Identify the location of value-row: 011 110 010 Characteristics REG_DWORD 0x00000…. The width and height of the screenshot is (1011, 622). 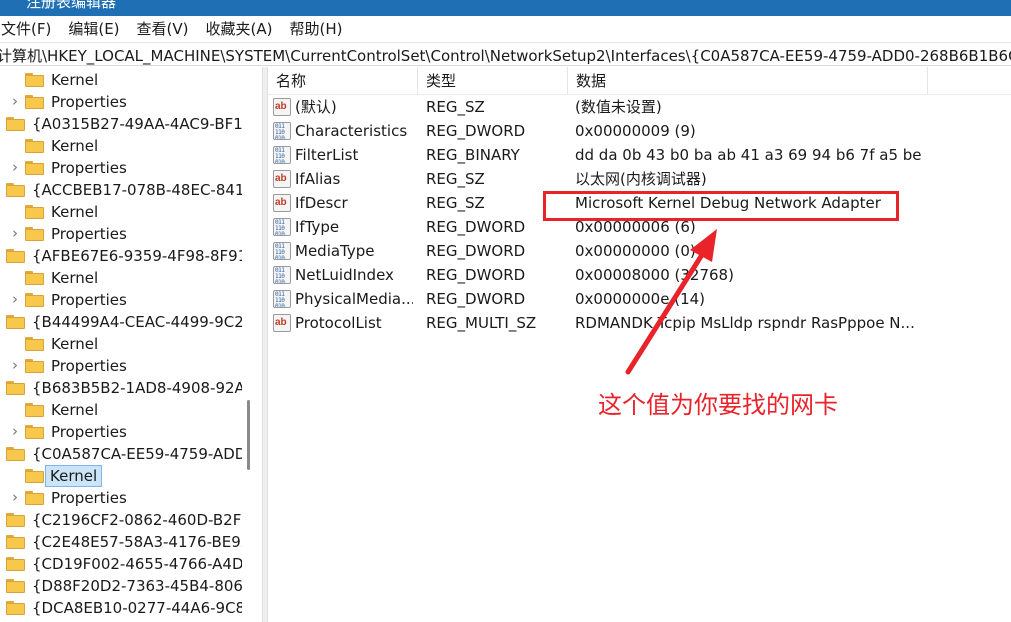
(639, 131).